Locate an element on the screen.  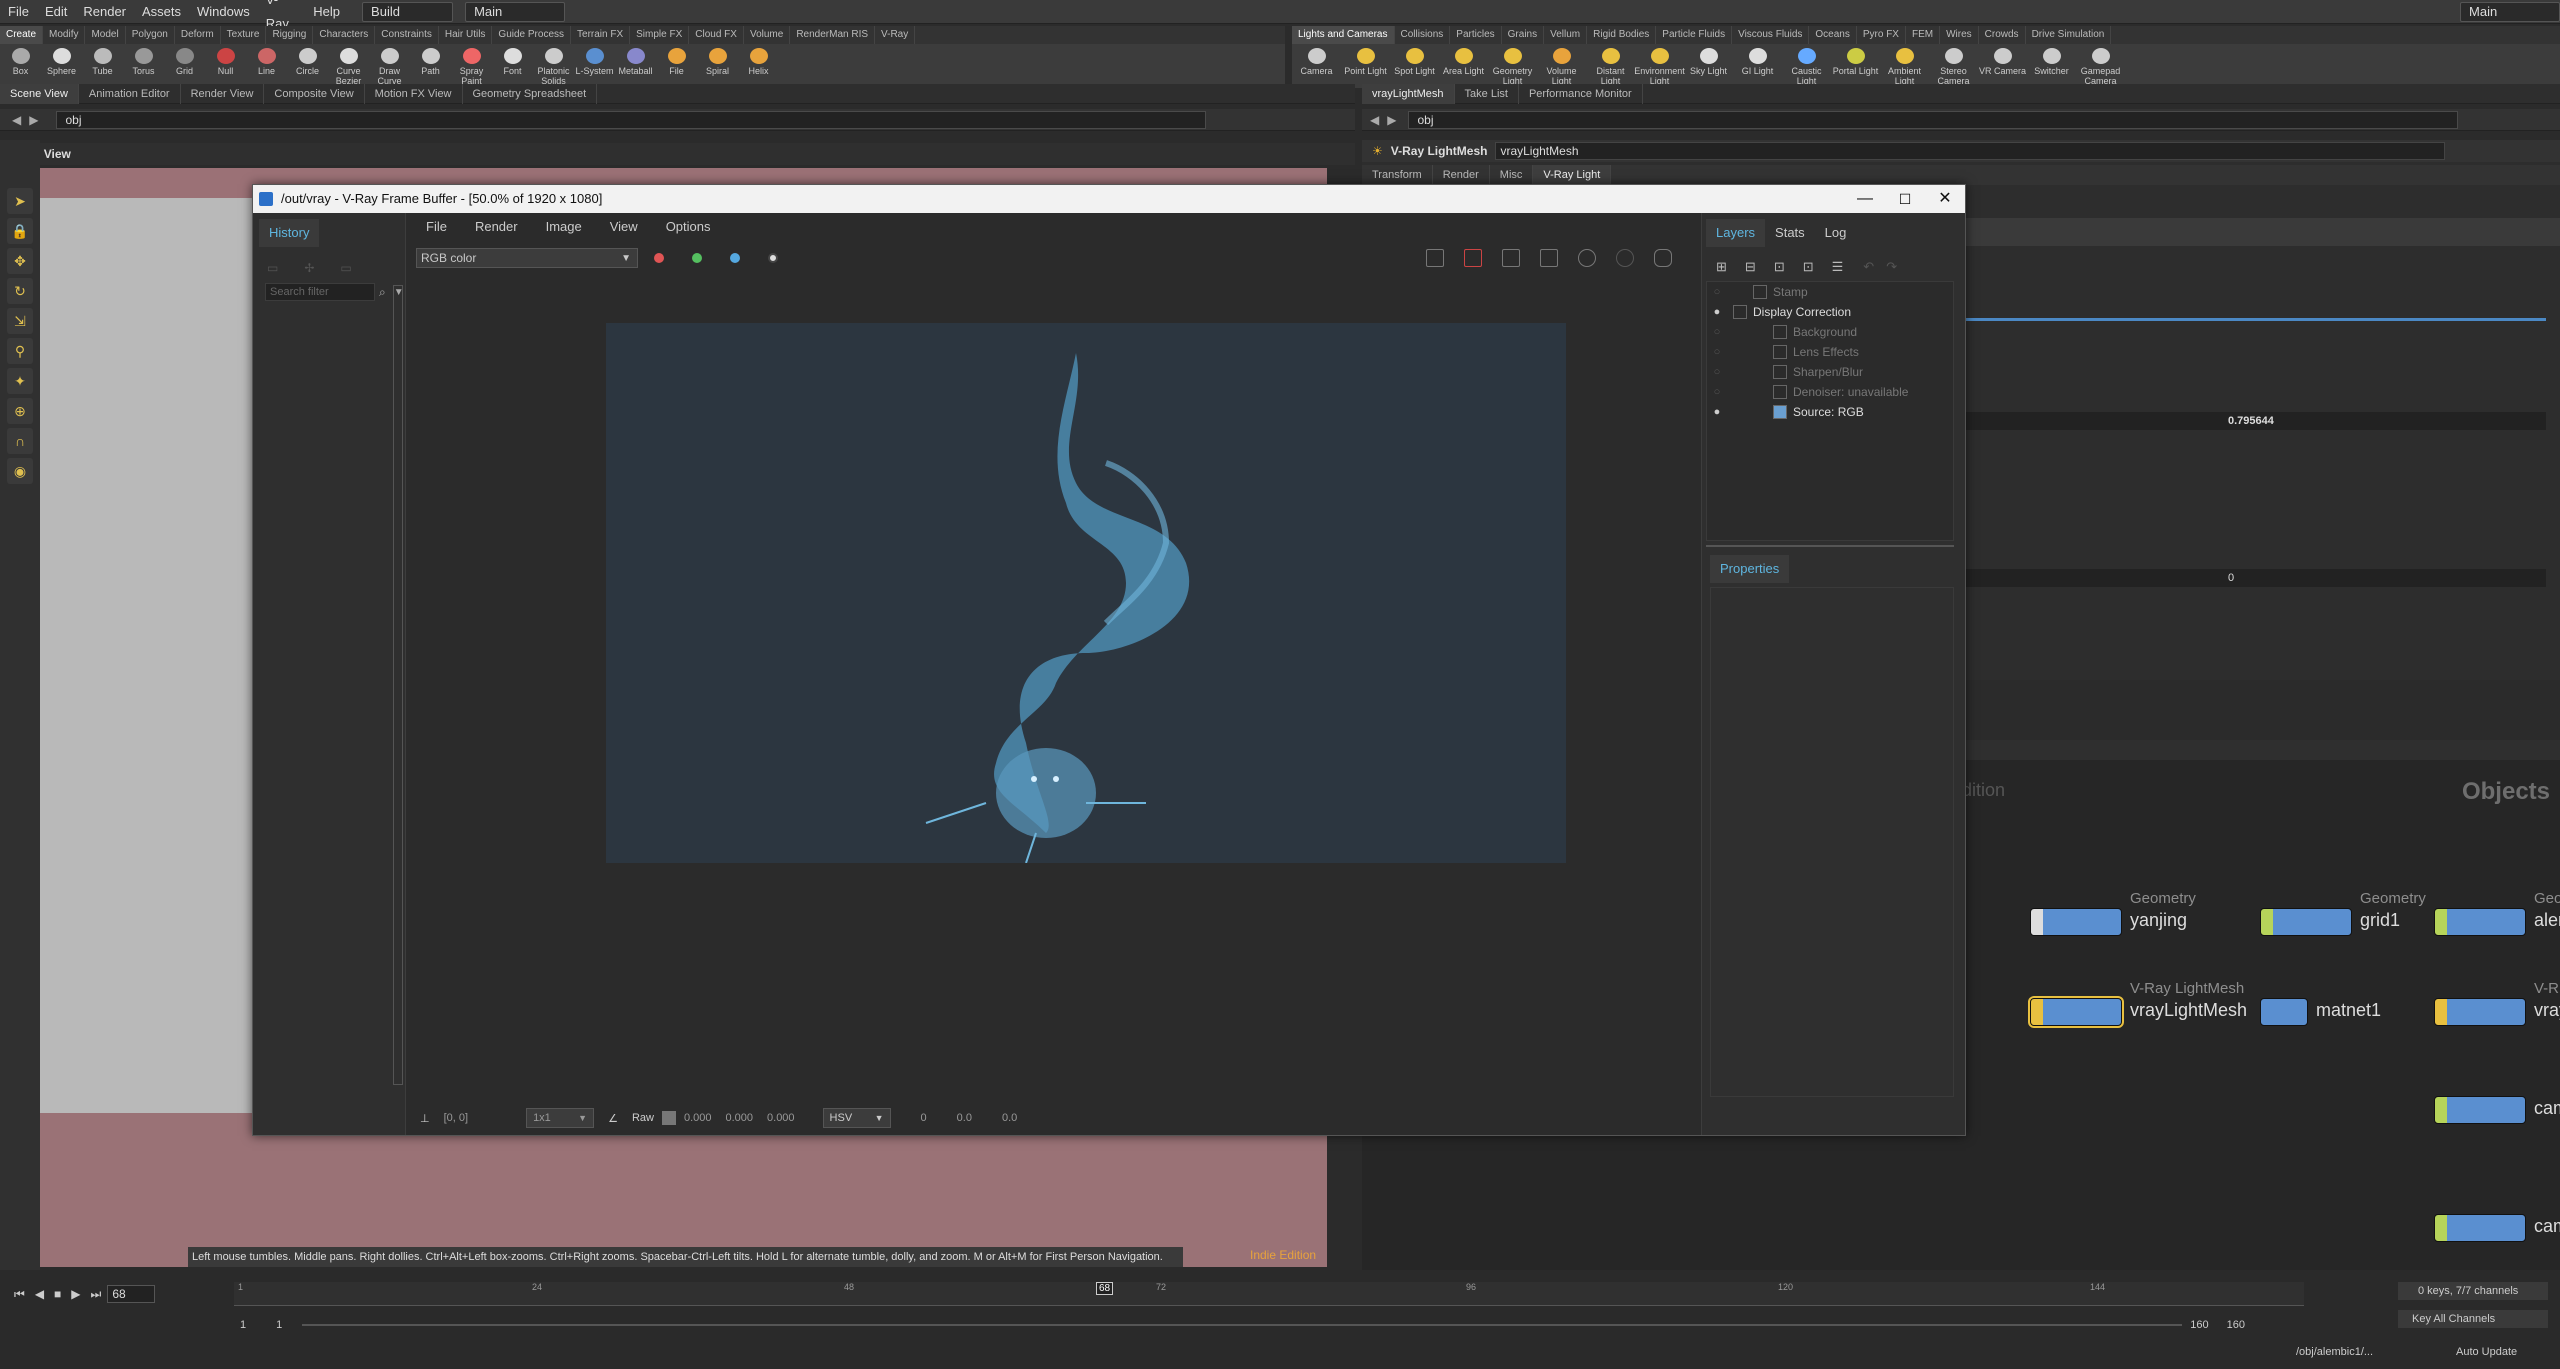
channel-dropdown: RGB color ▼ is located at coordinates (527, 258).